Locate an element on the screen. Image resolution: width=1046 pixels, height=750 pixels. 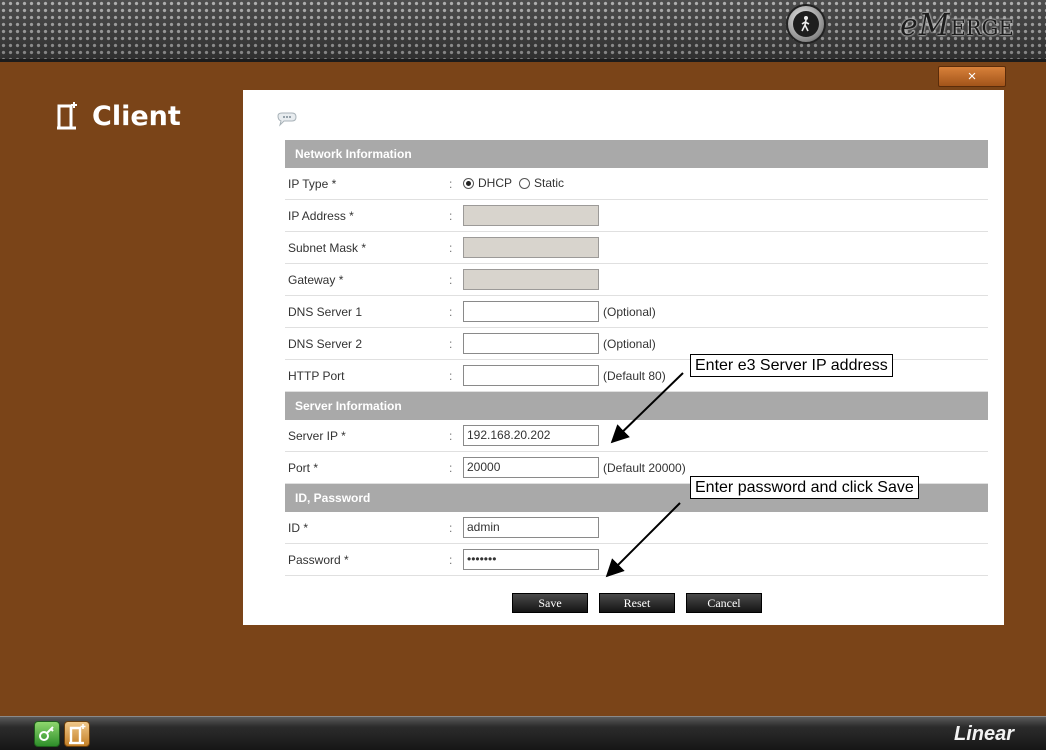
gateway-row: Gateway * : is located at coordinates (636, 280).